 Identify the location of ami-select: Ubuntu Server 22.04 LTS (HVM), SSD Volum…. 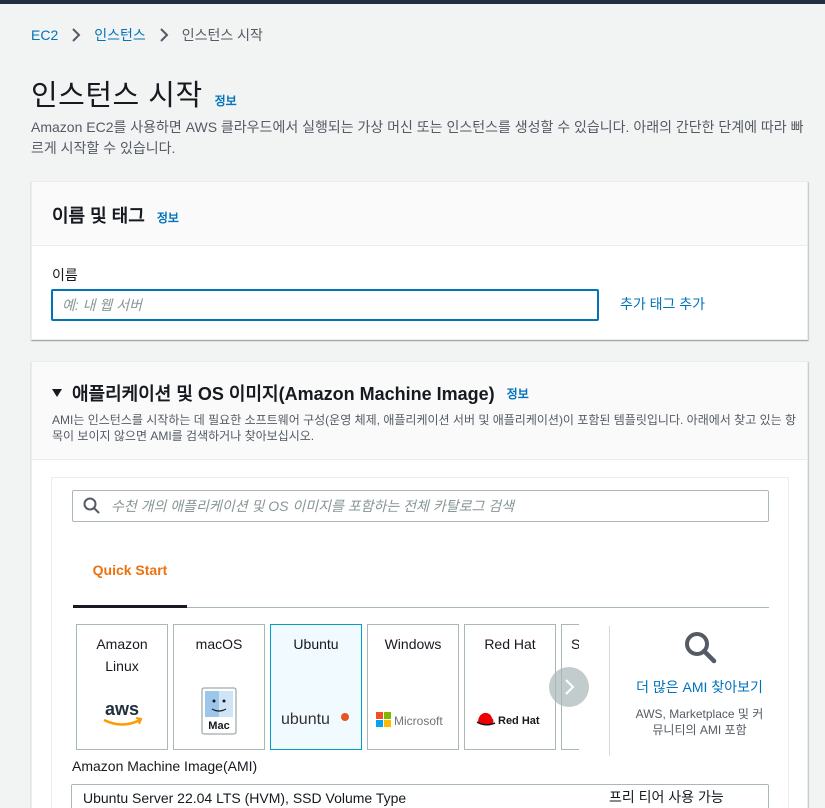
(420, 796).